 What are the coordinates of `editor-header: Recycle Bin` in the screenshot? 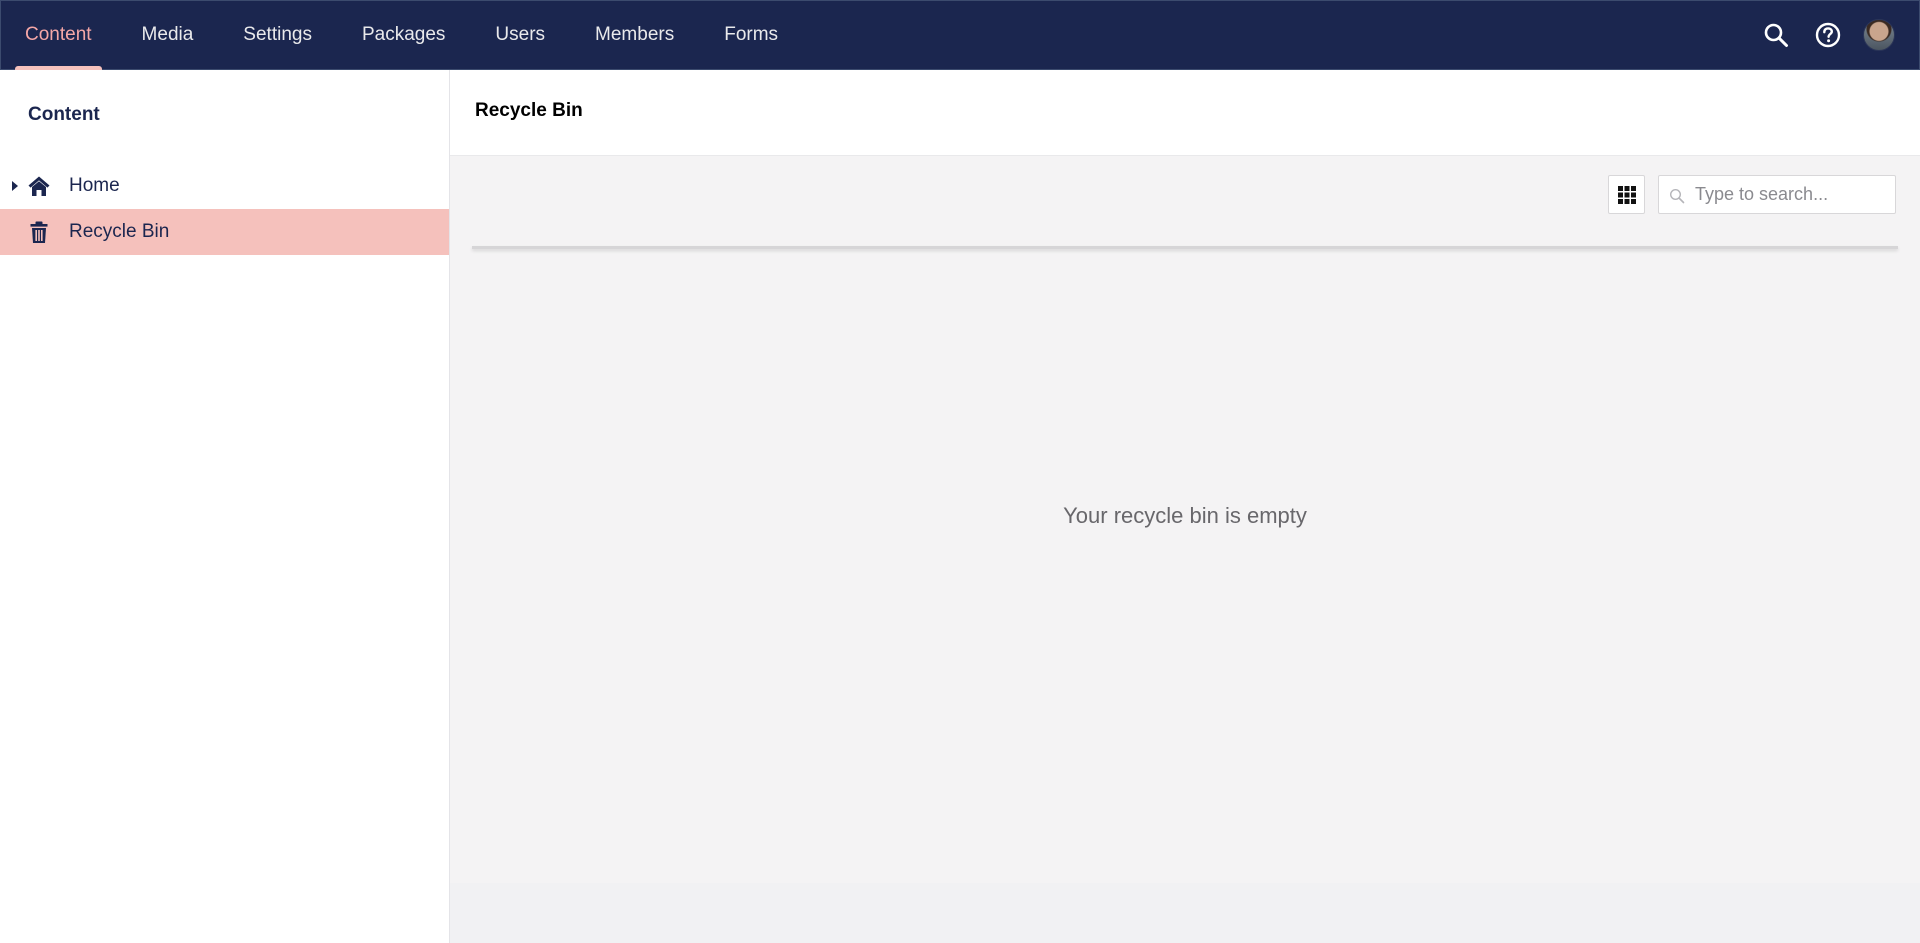 It's located at (1185, 113).